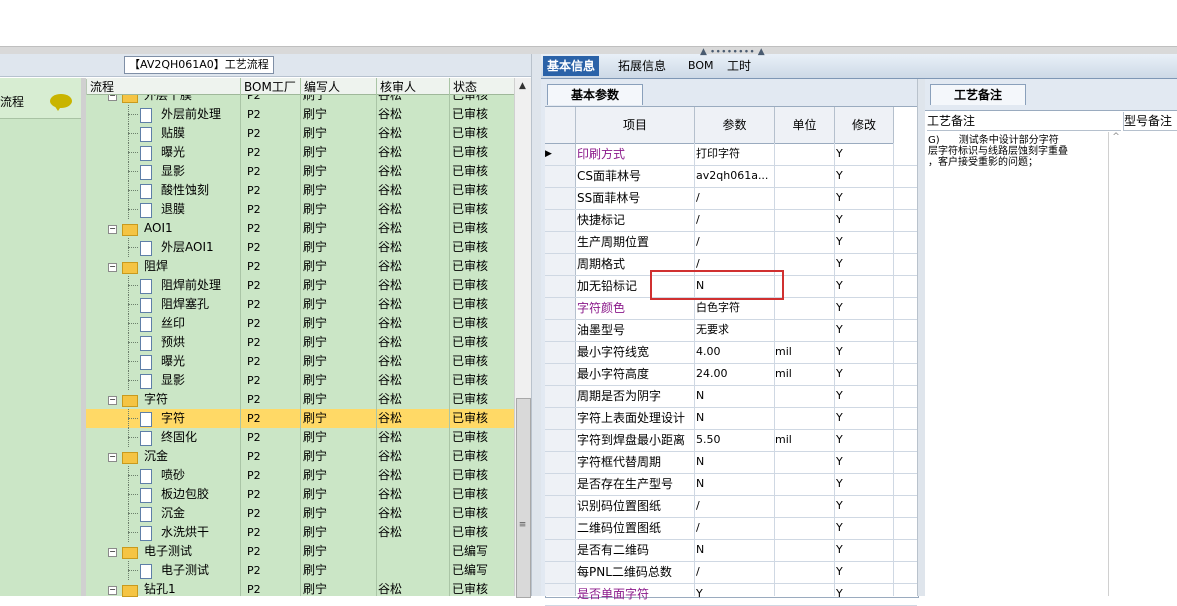 The height and width of the screenshot is (606, 1177). I want to click on flow-step-name: 外层前处理, so click(191, 114).